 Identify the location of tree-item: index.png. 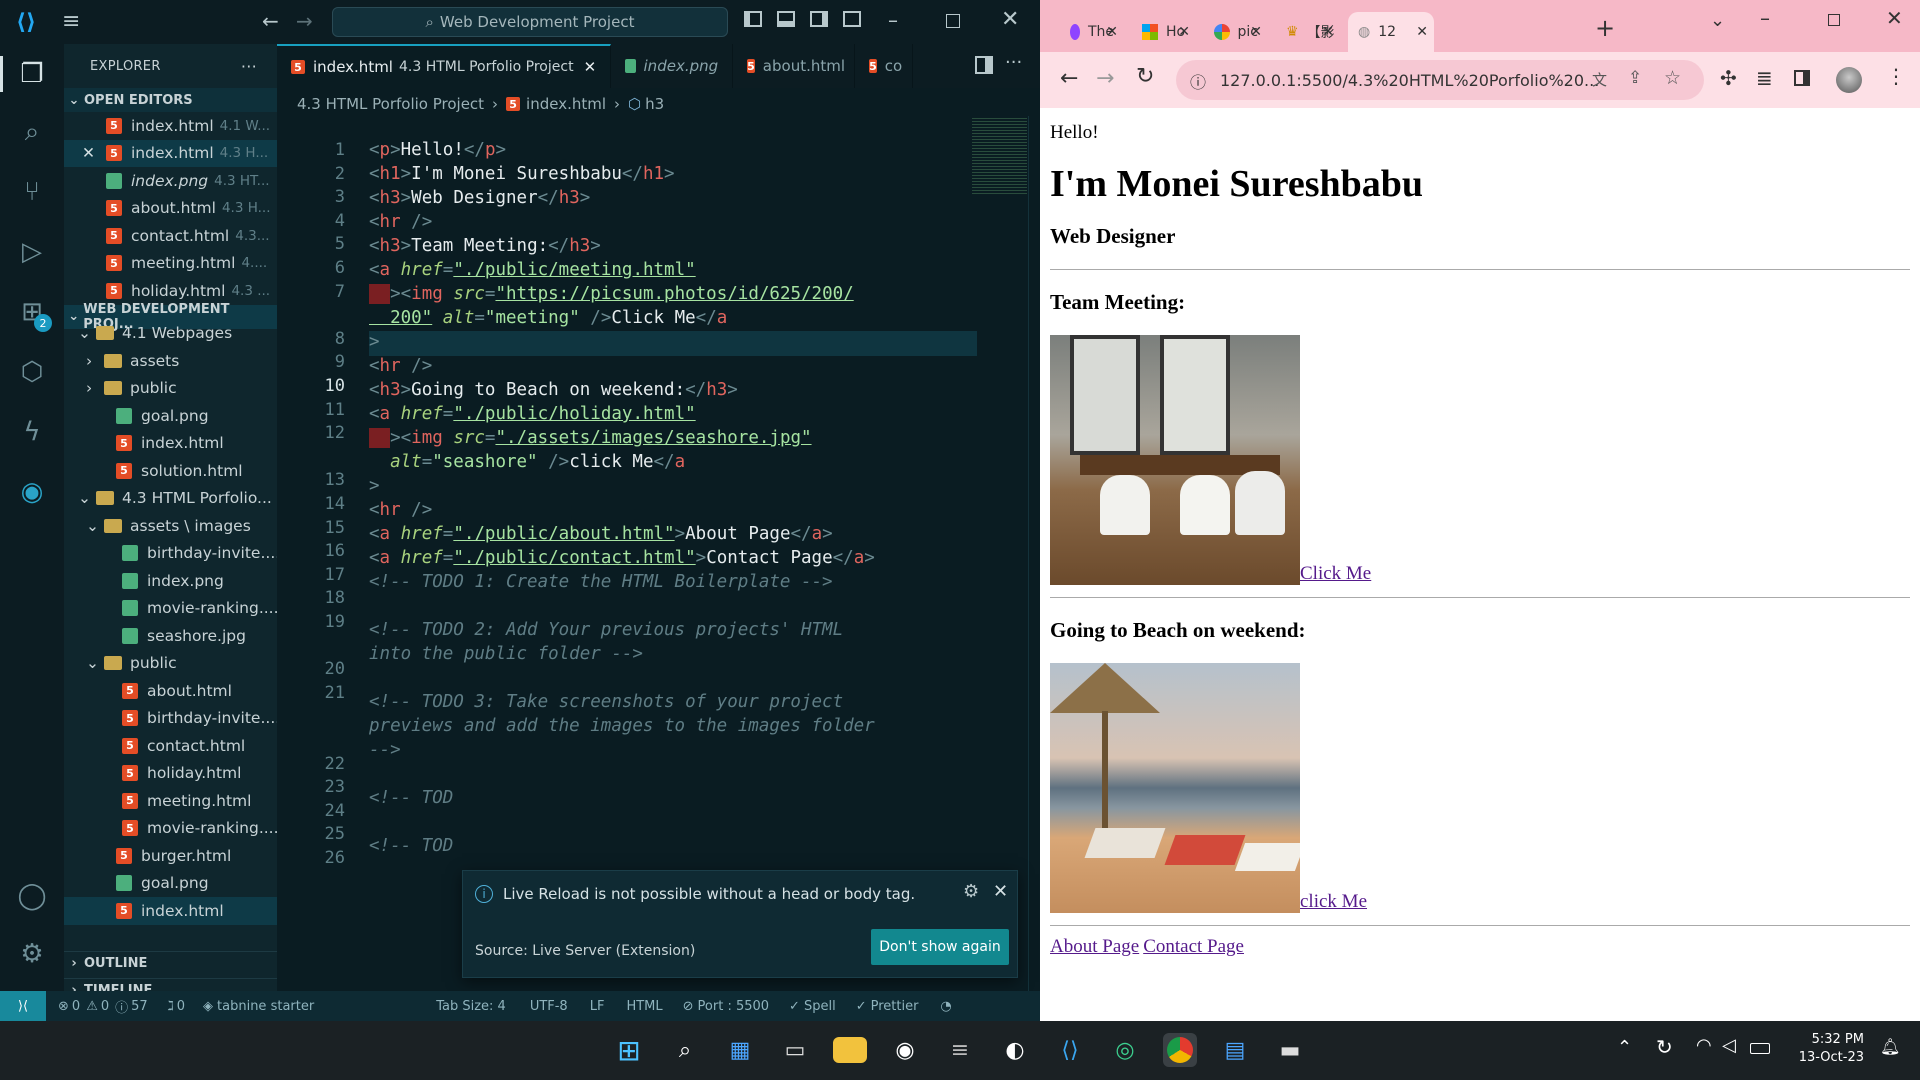
(170, 581).